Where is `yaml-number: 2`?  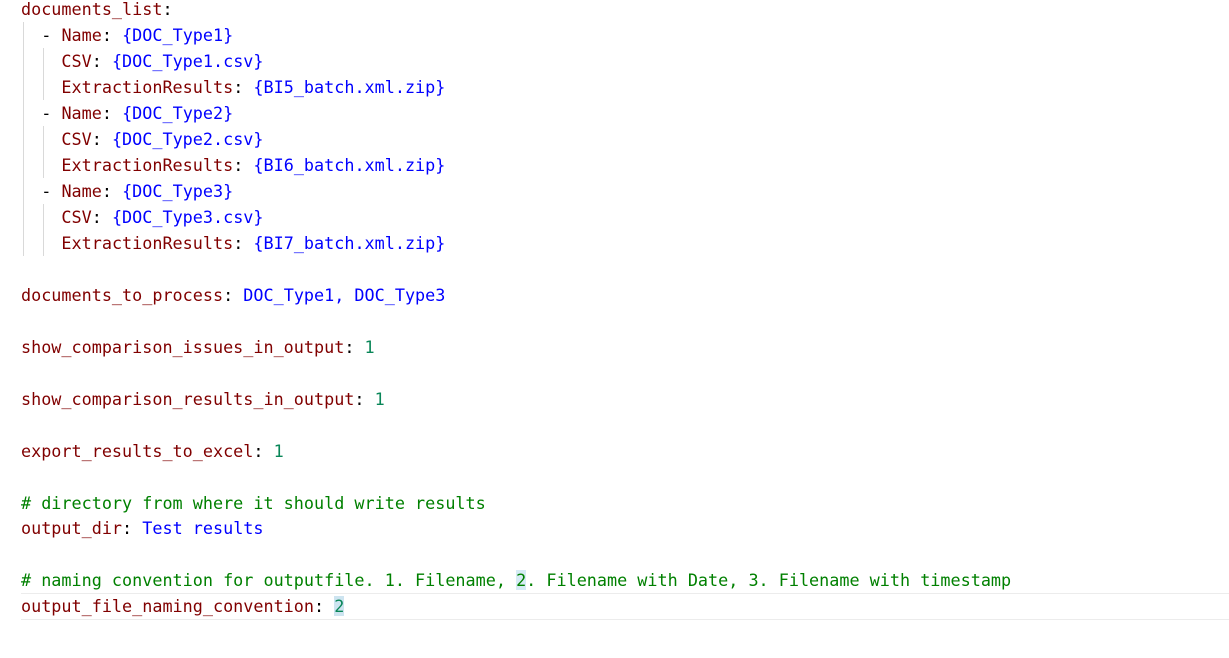 yaml-number: 2 is located at coordinates (339, 606).